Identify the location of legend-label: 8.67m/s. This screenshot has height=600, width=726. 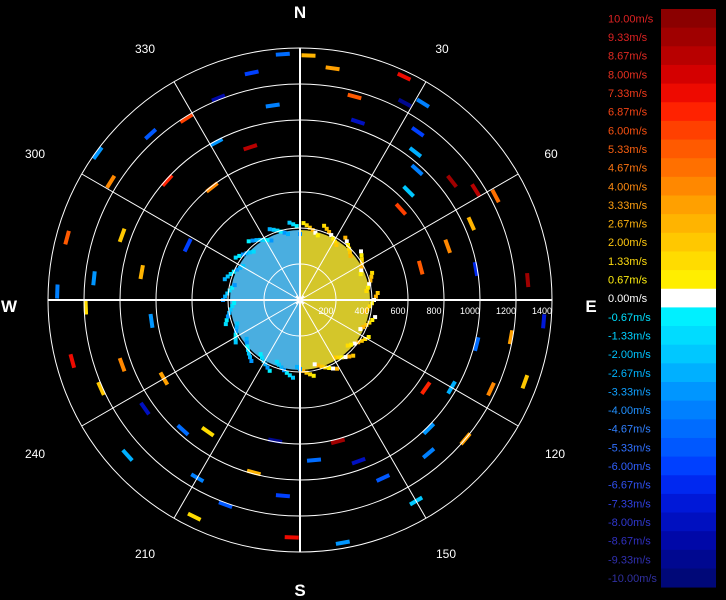
(628, 57).